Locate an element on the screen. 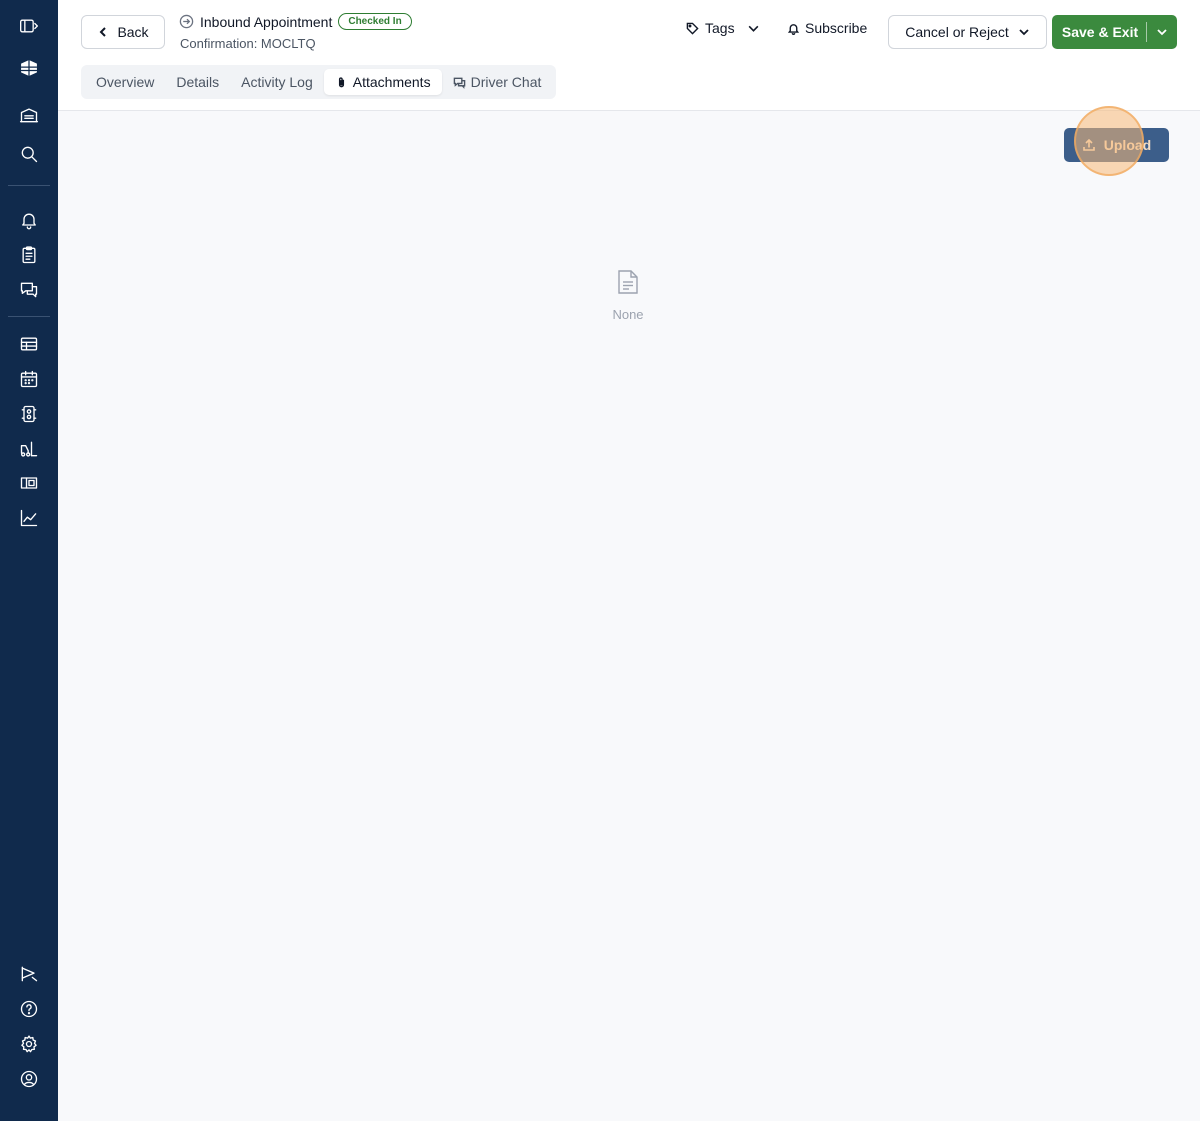 This screenshot has width=1200, height=1121. title-row: Inbound Appointment Checked In is located at coordinates (295, 21).